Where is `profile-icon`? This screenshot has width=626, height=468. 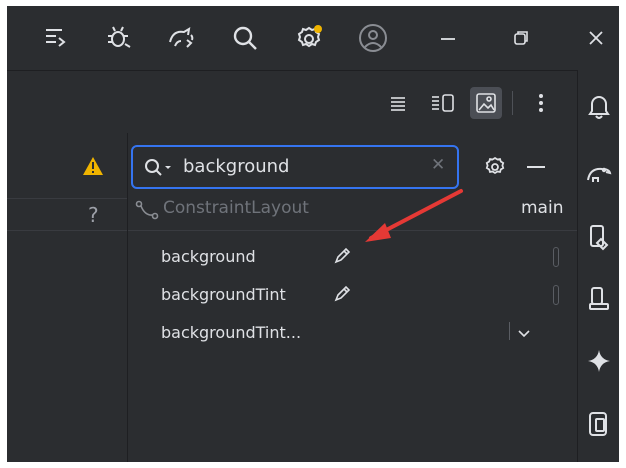
profile-icon is located at coordinates (373, 38).